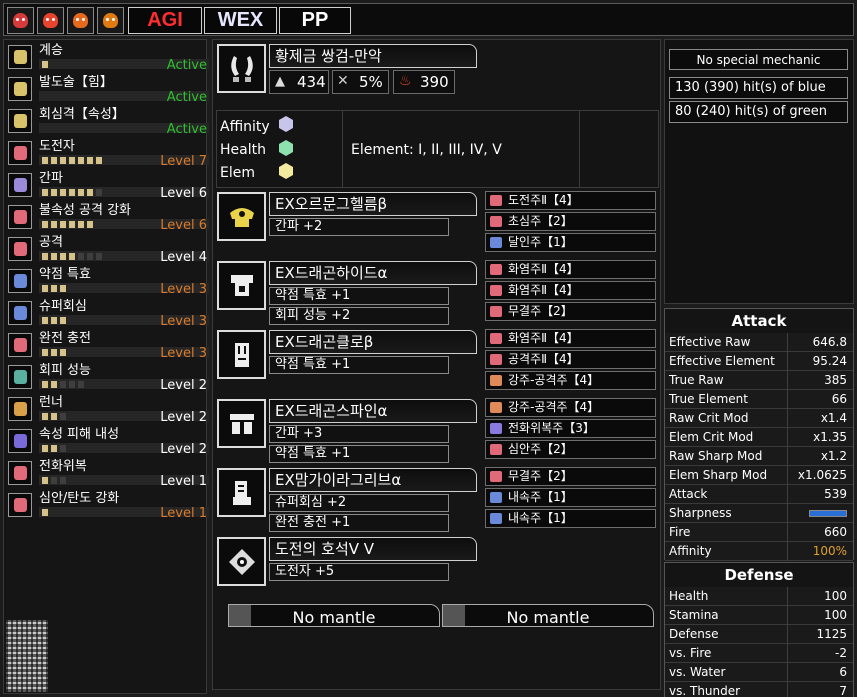 Image resolution: width=857 pixels, height=697 pixels. I want to click on skill-level: Level 6, so click(183, 193).